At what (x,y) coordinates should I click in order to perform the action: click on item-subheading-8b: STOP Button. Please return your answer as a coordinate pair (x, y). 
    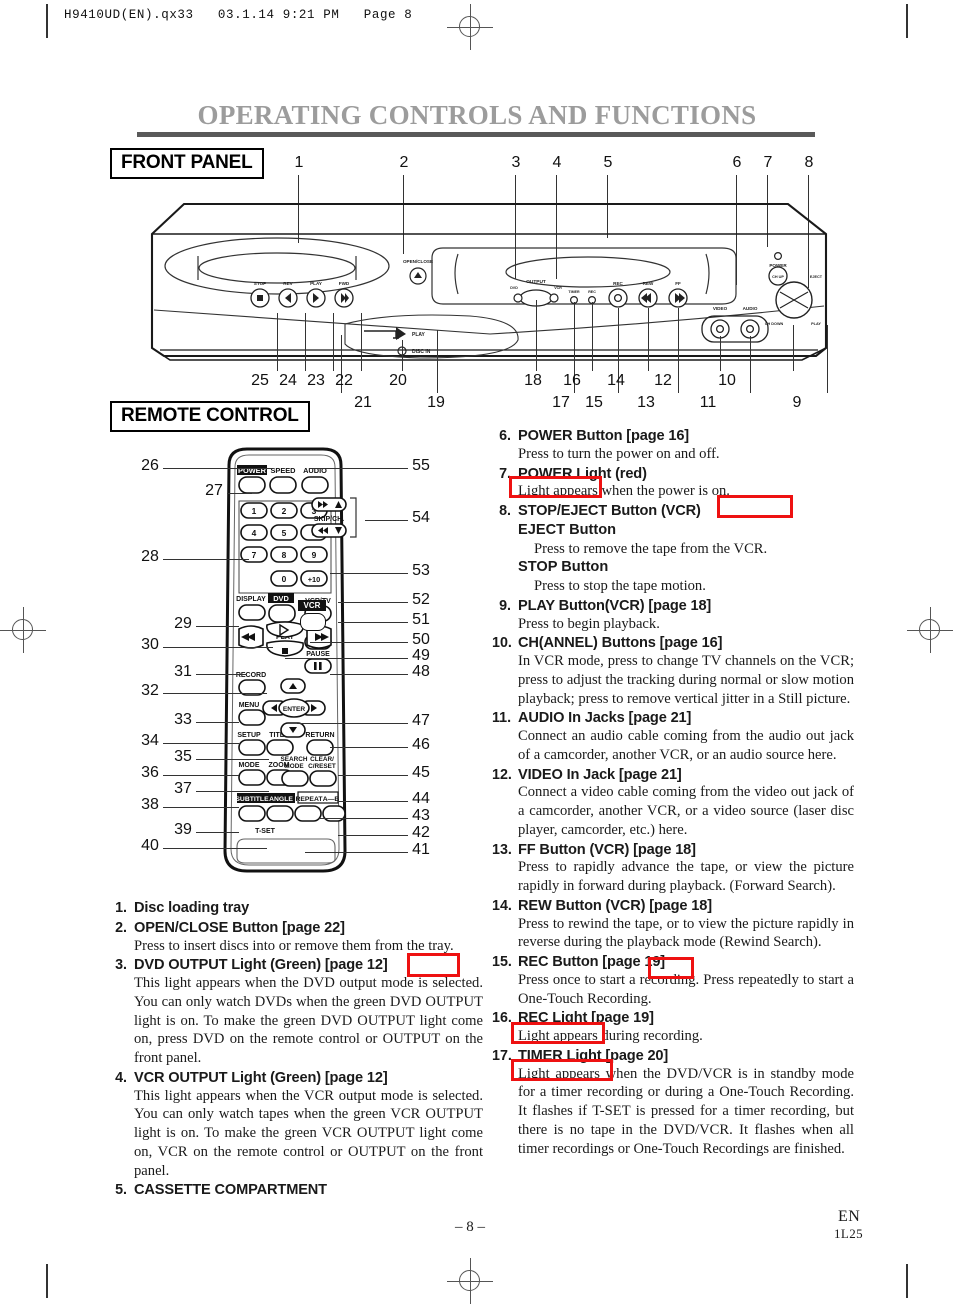
    Looking at the image, I should click on (563, 567).